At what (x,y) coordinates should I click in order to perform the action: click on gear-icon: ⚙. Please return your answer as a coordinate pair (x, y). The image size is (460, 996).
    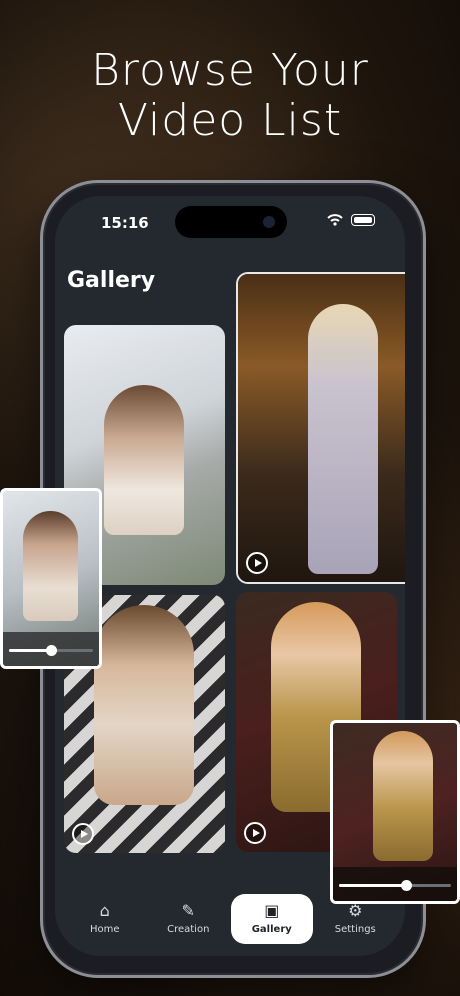
    Looking at the image, I should click on (355, 910).